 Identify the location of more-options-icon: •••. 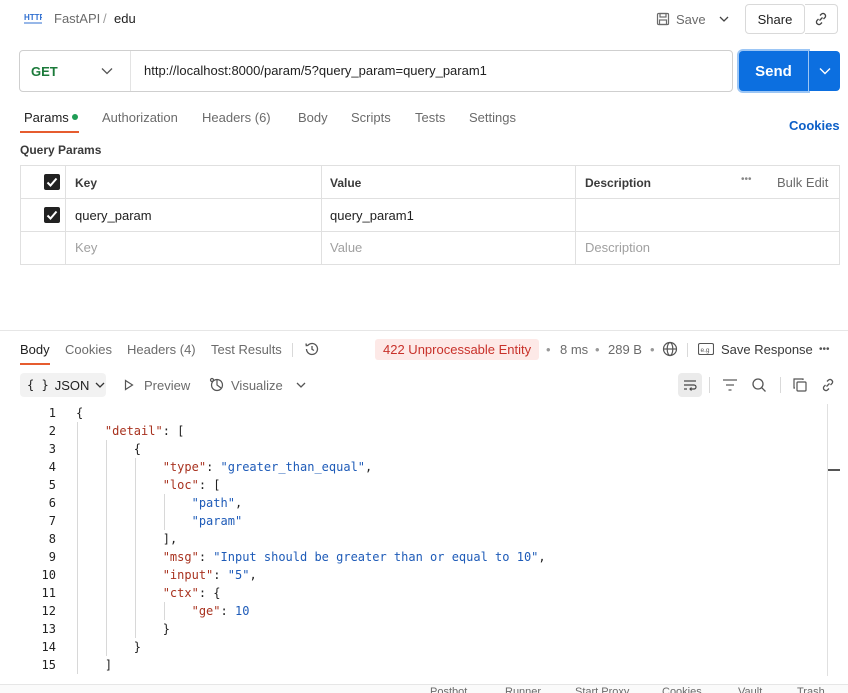
(824, 349).